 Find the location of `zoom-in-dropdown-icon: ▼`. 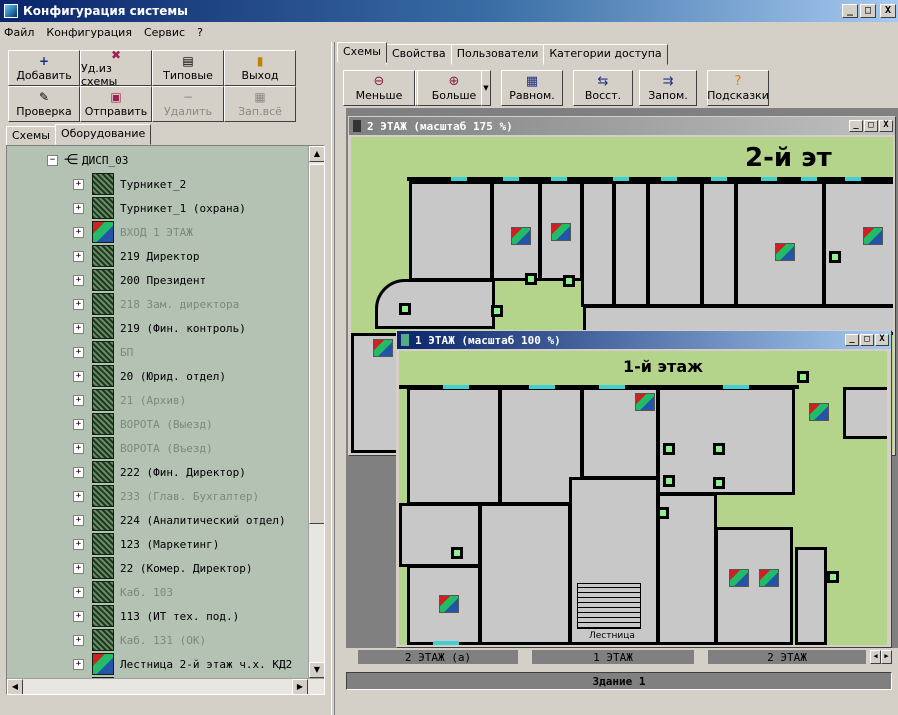

zoom-in-dropdown-icon: ▼ is located at coordinates (486, 88).